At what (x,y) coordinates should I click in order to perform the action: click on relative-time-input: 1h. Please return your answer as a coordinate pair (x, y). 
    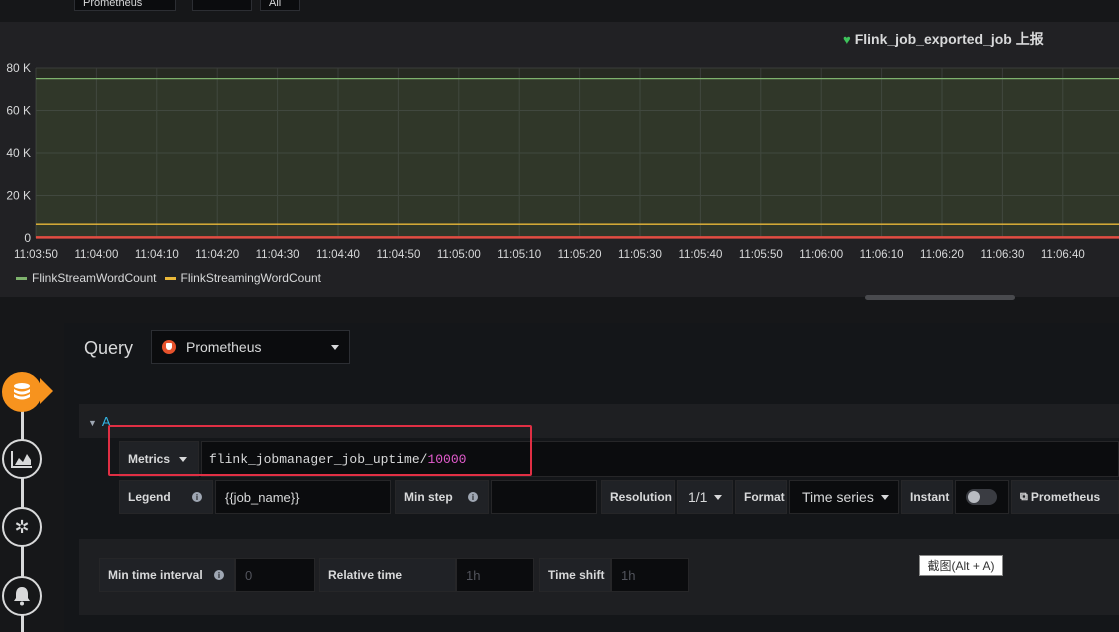
    Looking at the image, I should click on (495, 575).